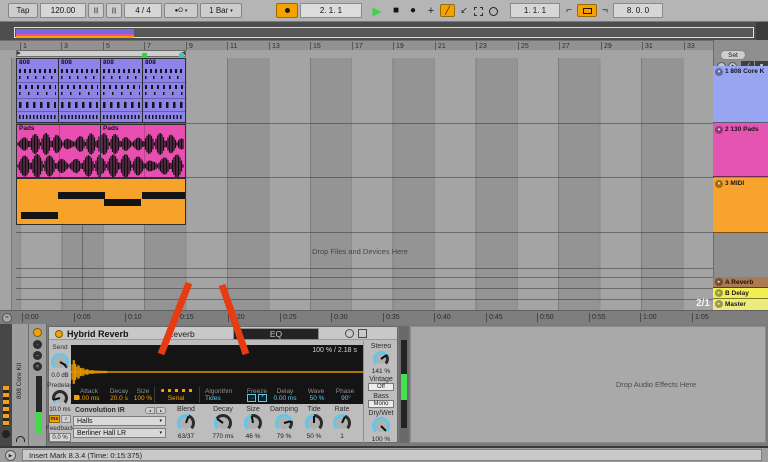 The width and height of the screenshot is (768, 462). I want to click on loop-start-handle, so click(19, 53).